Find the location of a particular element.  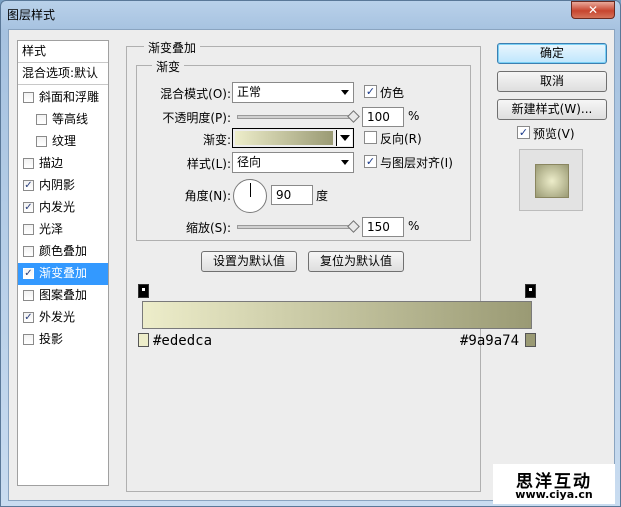

style-item: ✓ 内阴影 is located at coordinates (63, 186).